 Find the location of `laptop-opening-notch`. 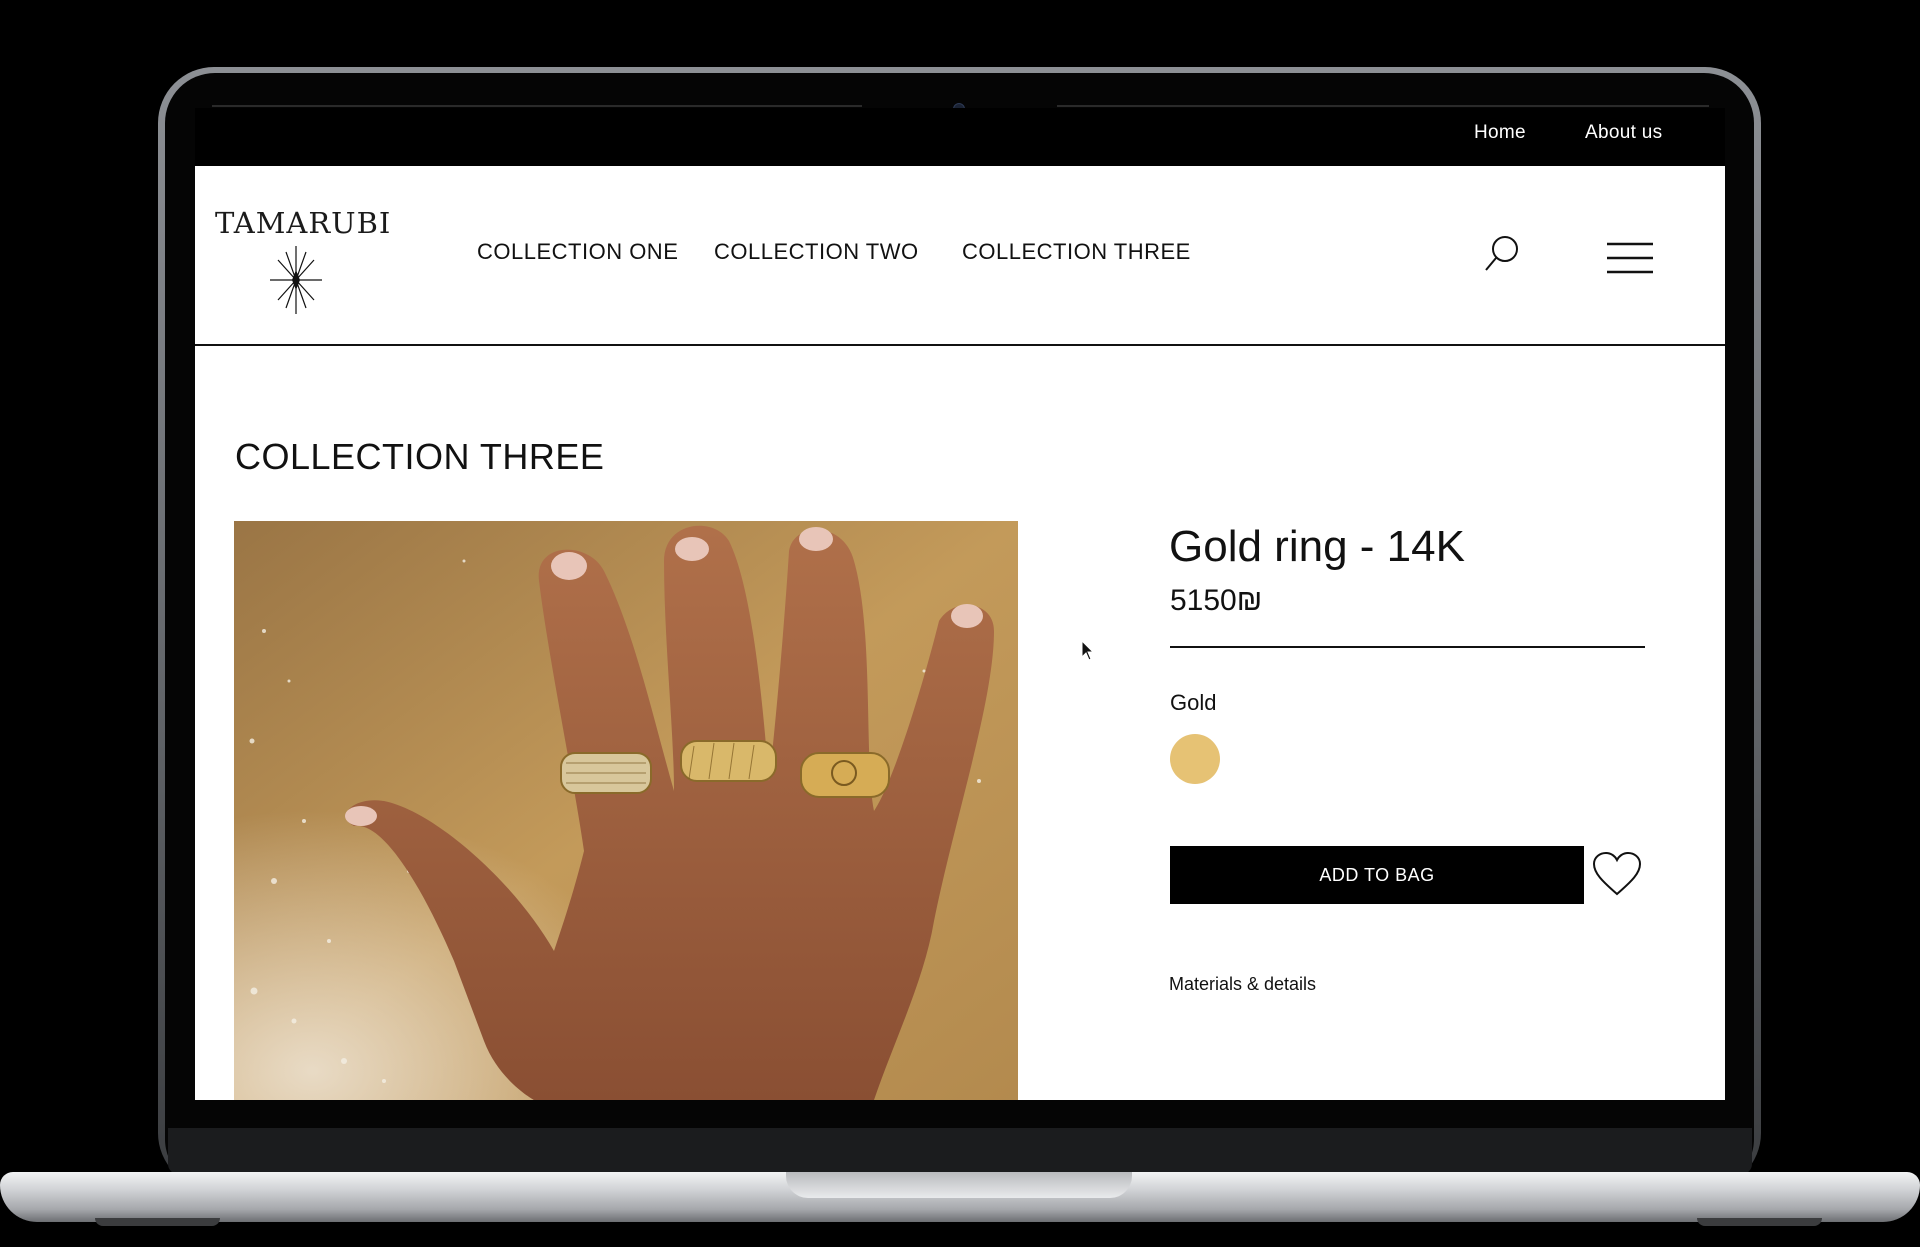

laptop-opening-notch is located at coordinates (959, 1185).